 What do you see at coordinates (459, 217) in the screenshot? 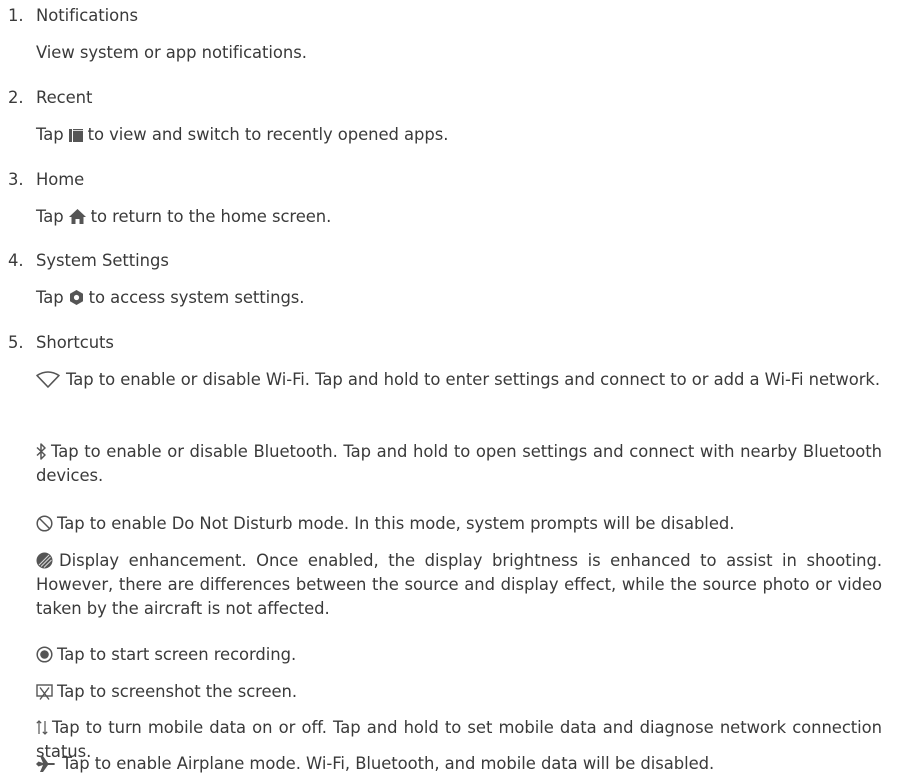
I see `desc-home: Tap to return to the home screen.` at bounding box center [459, 217].